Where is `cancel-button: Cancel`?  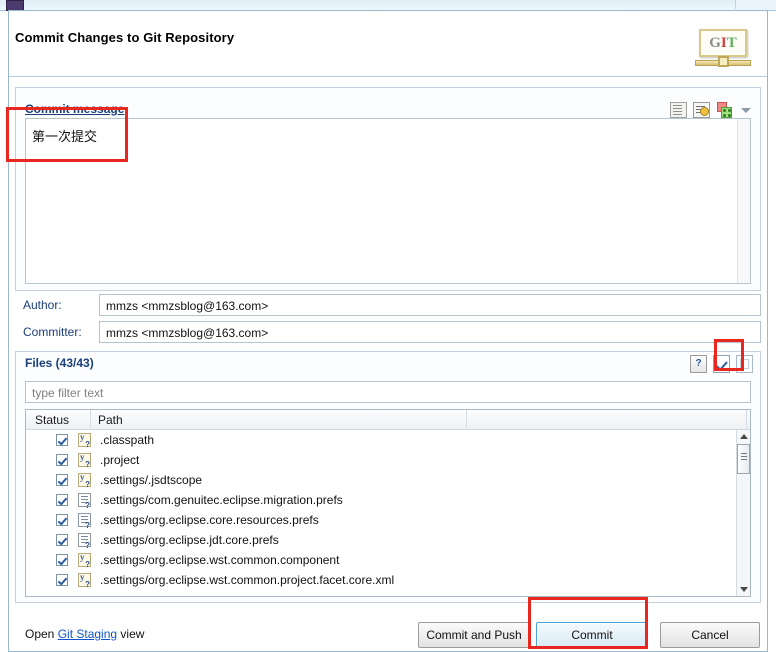 cancel-button: Cancel is located at coordinates (710, 635).